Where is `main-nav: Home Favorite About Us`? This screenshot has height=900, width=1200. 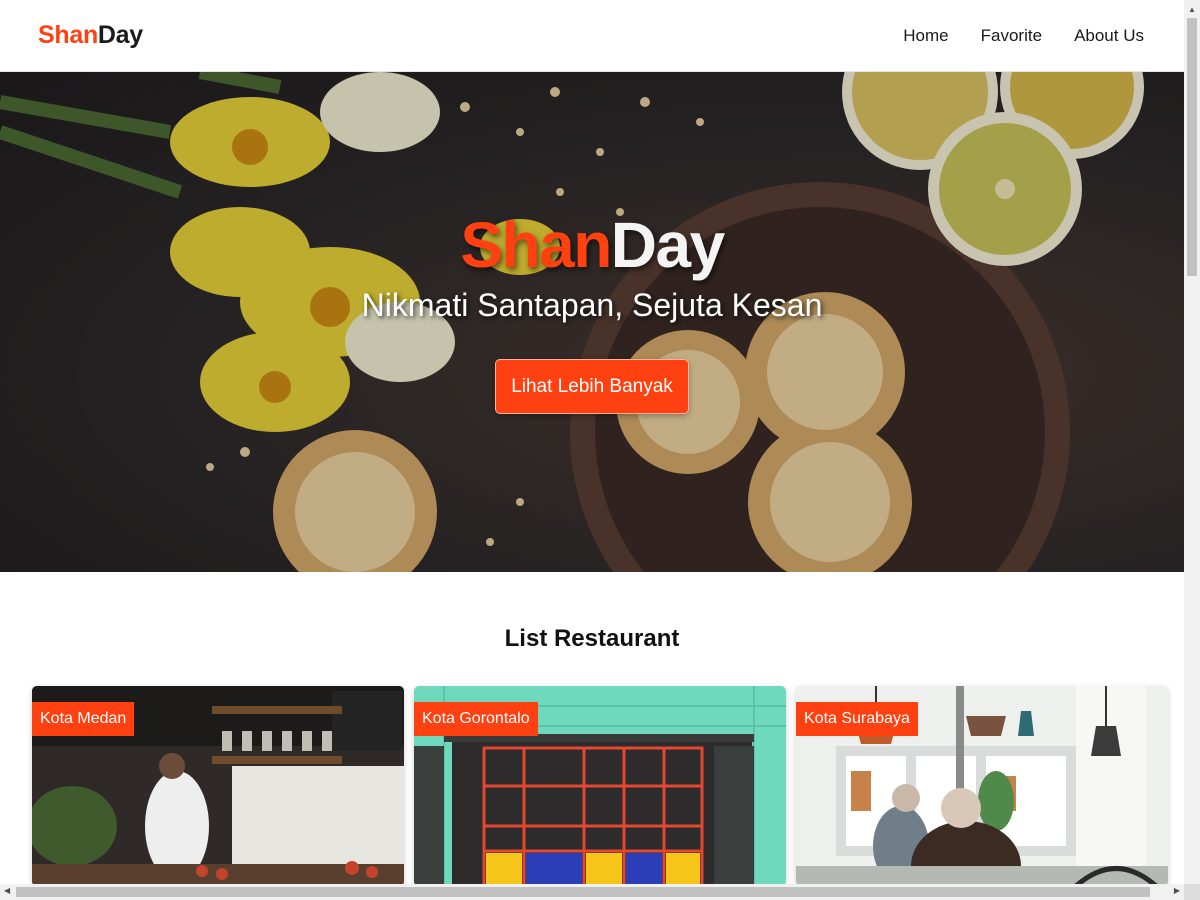 main-nav: Home Favorite About Us is located at coordinates (1007, 36).